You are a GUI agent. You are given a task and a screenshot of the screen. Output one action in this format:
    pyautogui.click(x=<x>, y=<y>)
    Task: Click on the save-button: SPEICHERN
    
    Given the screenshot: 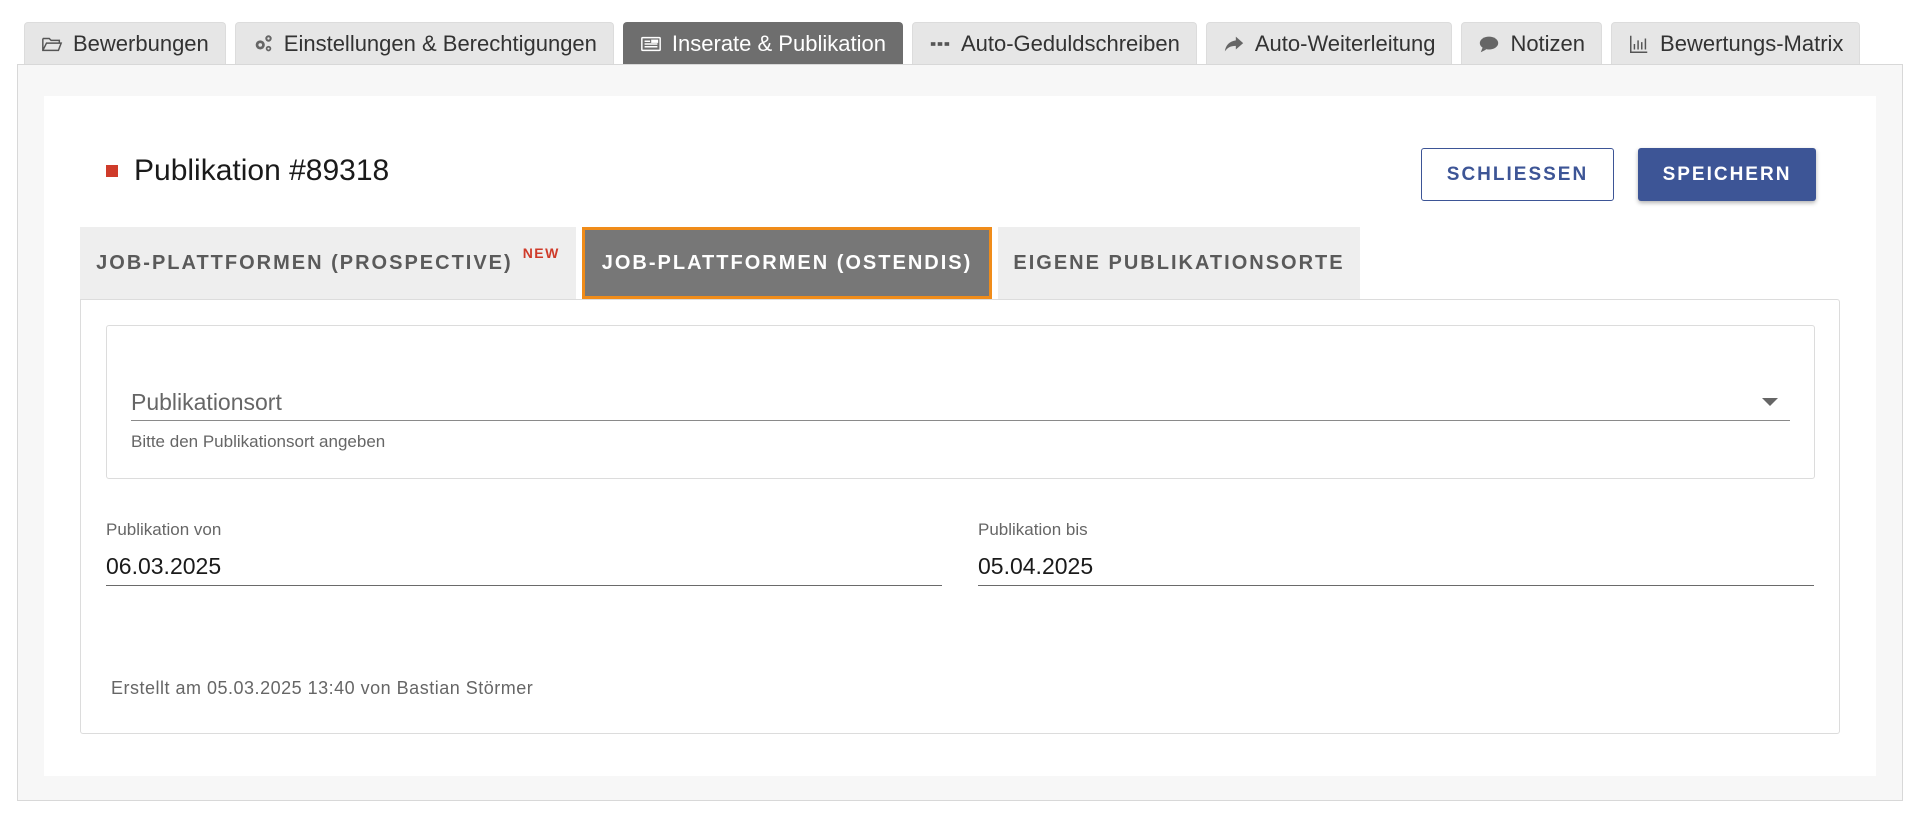 What is the action you would take?
    pyautogui.click(x=1727, y=174)
    